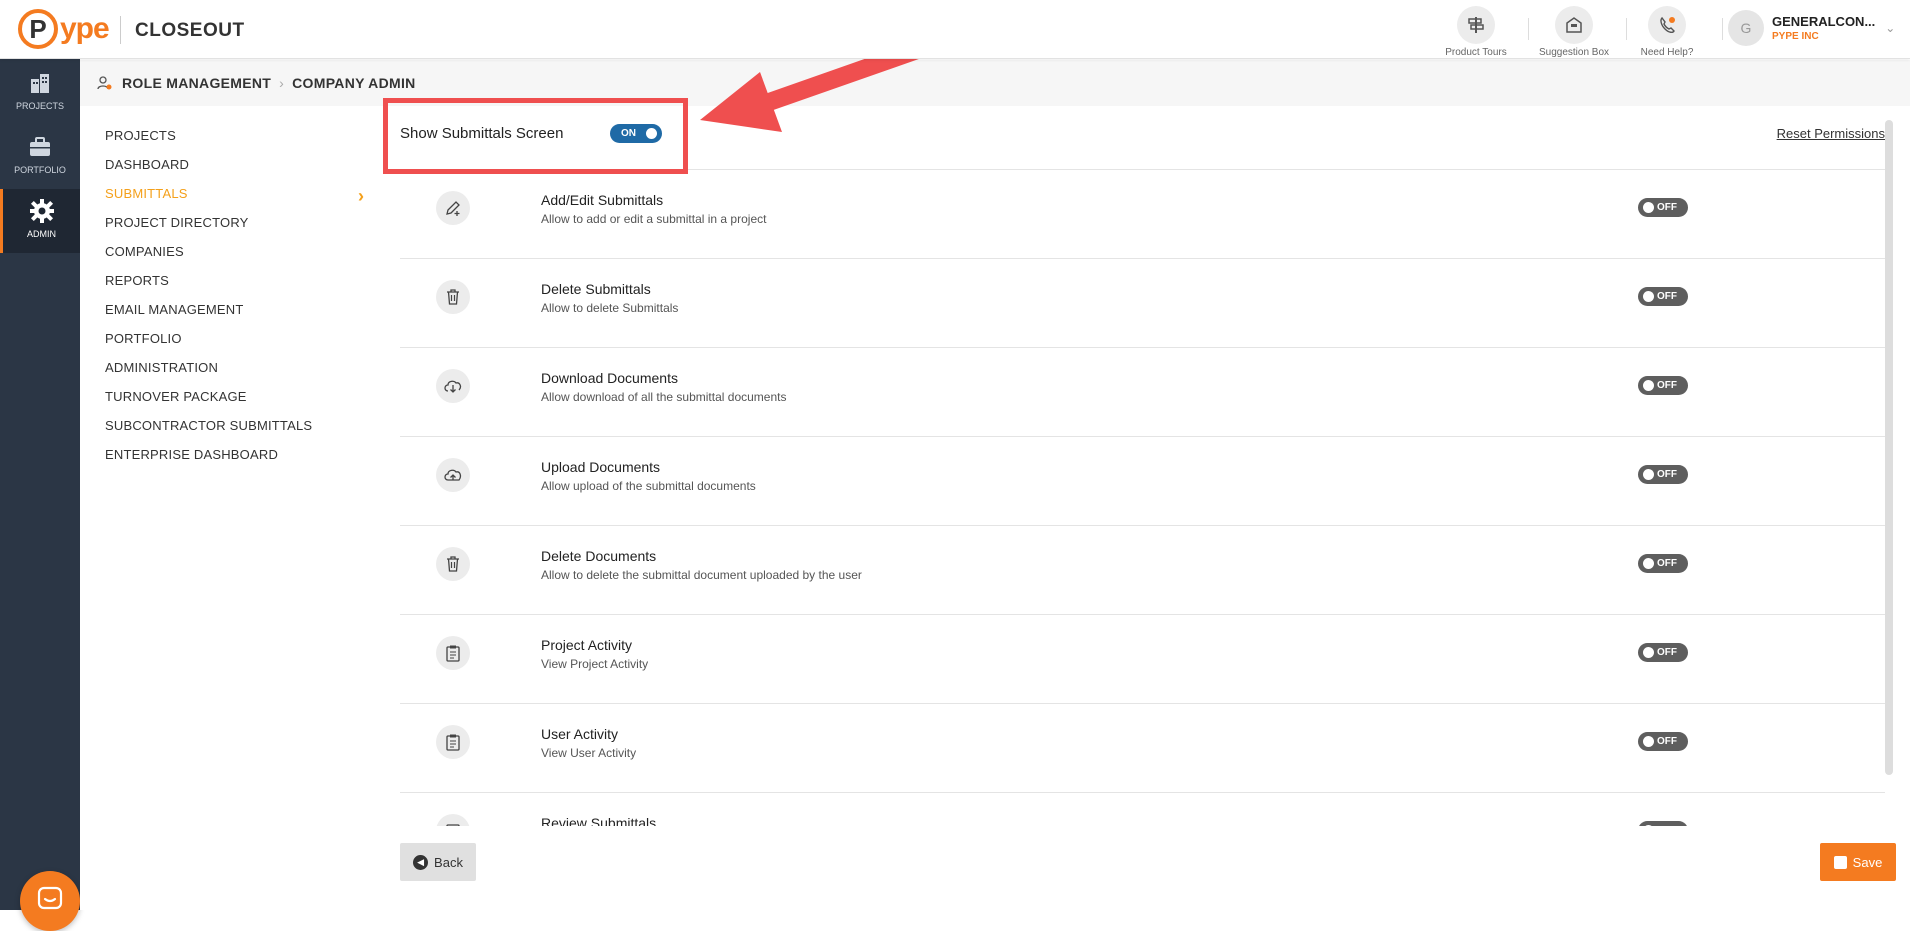  Describe the element at coordinates (1142, 809) in the screenshot. I see `permission-row: Review Submittals OFF` at that location.